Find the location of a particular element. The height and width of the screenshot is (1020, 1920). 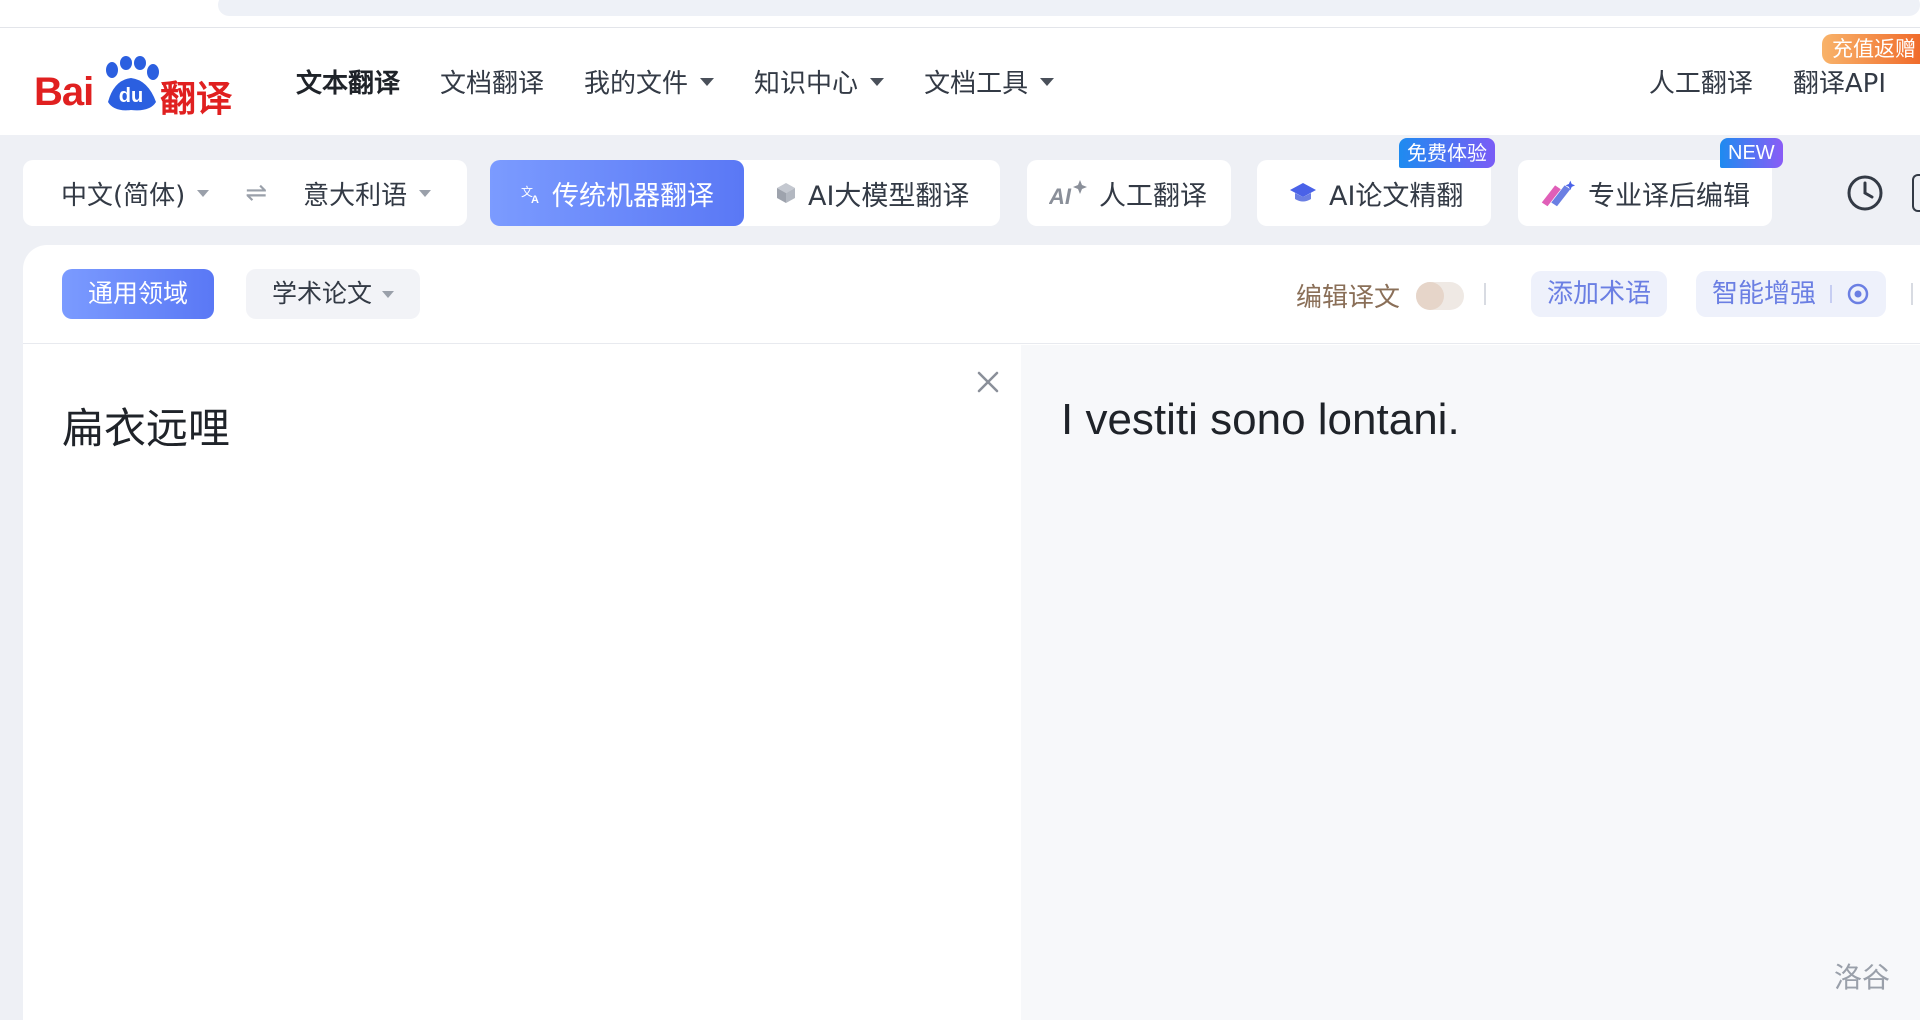

source-text: 扁衣远哩 is located at coordinates (146, 425).